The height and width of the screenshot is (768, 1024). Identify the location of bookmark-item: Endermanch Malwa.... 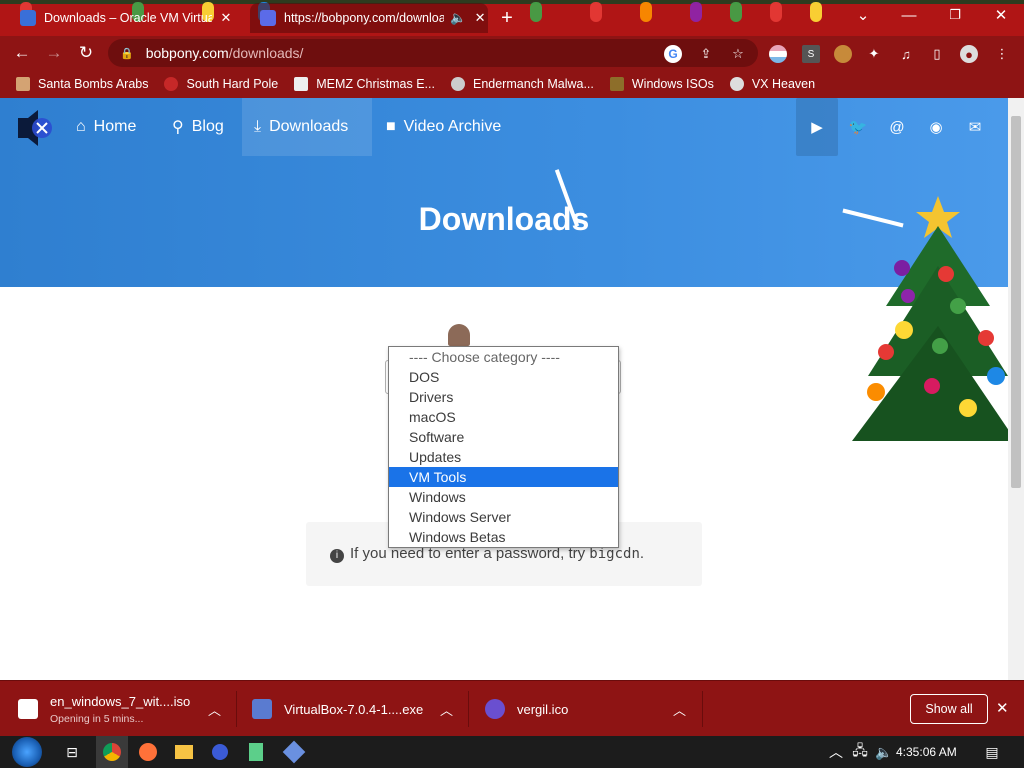
(522, 84).